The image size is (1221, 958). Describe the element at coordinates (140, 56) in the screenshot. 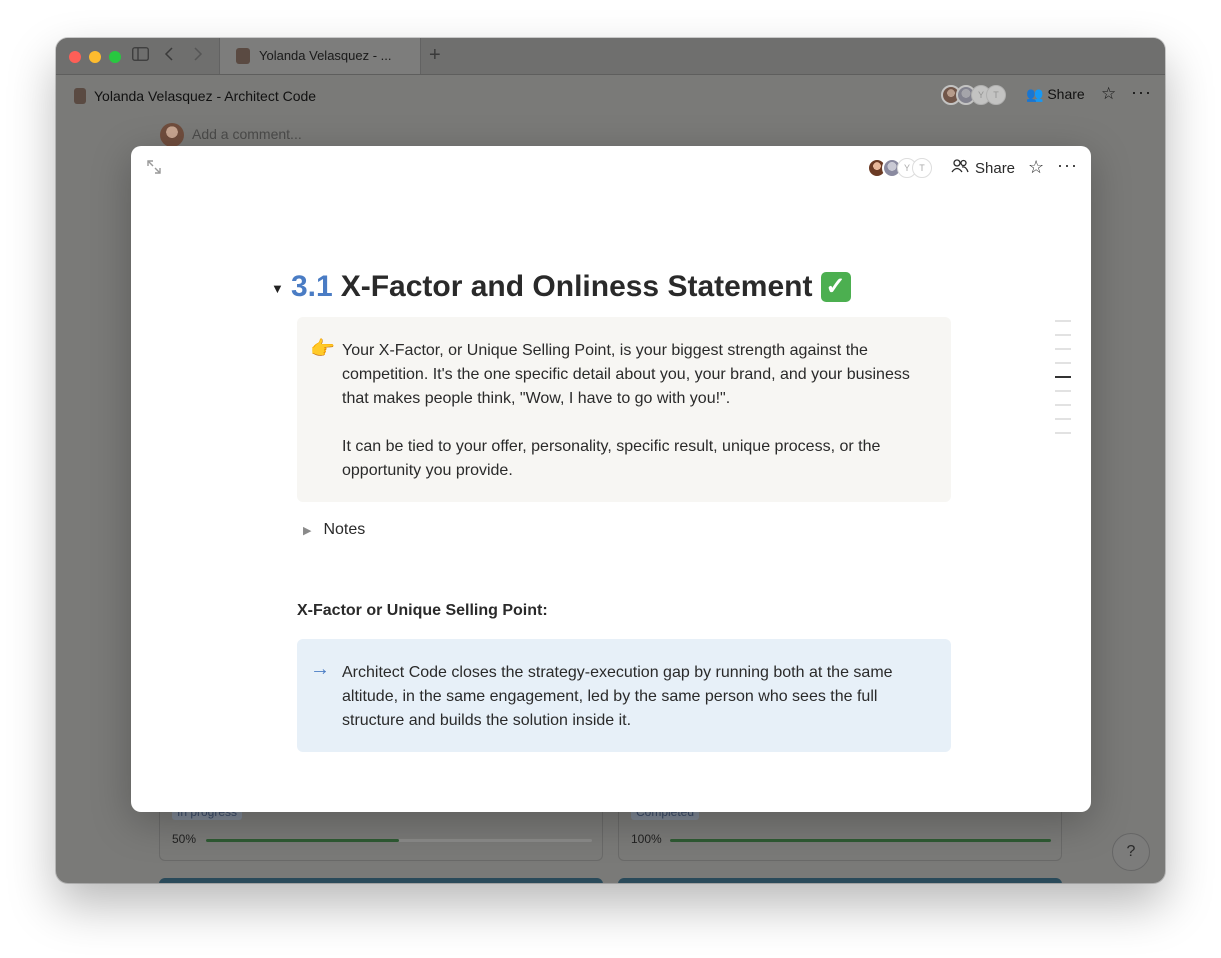

I see `sidebar-toggle-icon` at that location.